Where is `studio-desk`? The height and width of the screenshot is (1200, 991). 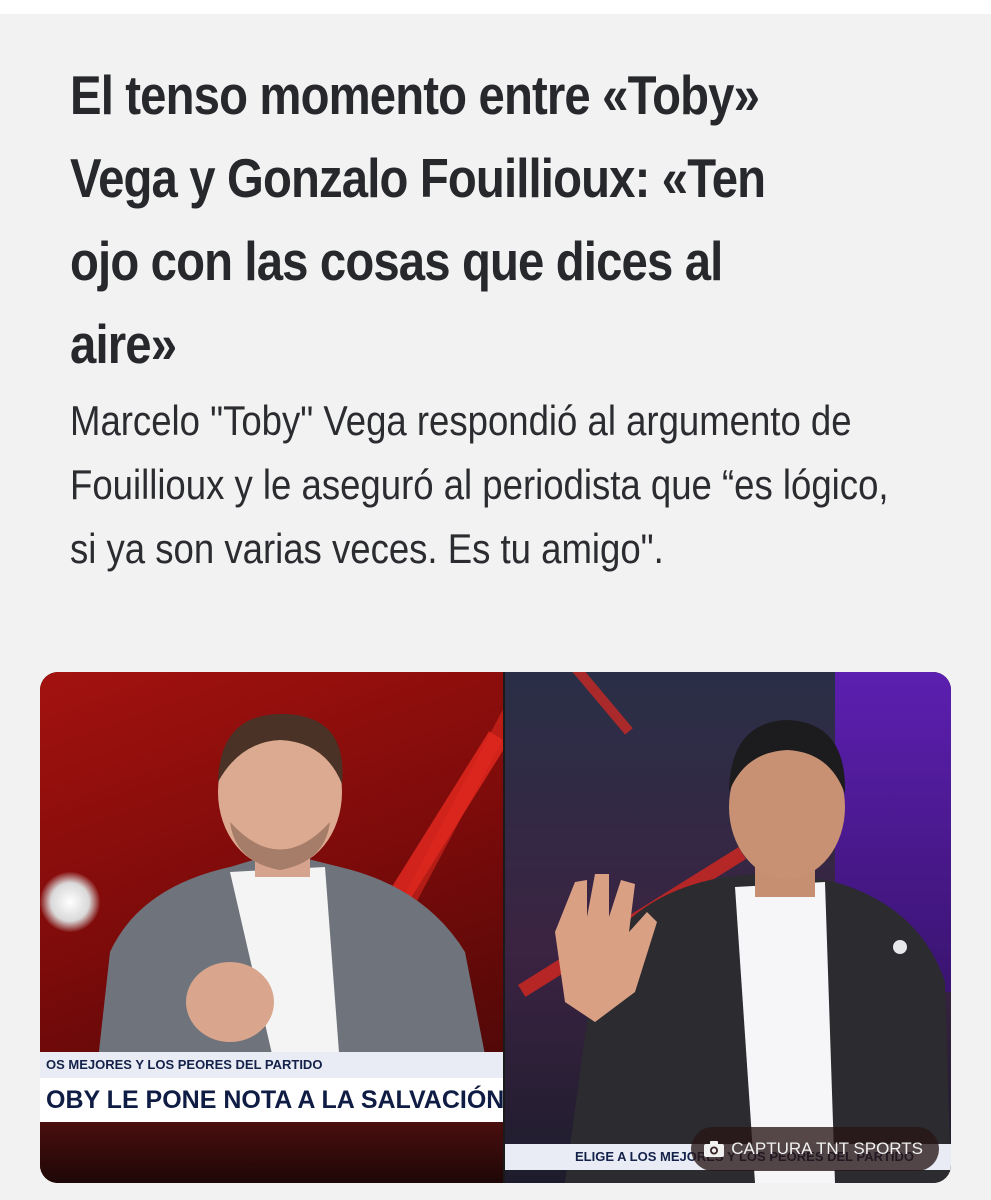
studio-desk is located at coordinates (272, 1152).